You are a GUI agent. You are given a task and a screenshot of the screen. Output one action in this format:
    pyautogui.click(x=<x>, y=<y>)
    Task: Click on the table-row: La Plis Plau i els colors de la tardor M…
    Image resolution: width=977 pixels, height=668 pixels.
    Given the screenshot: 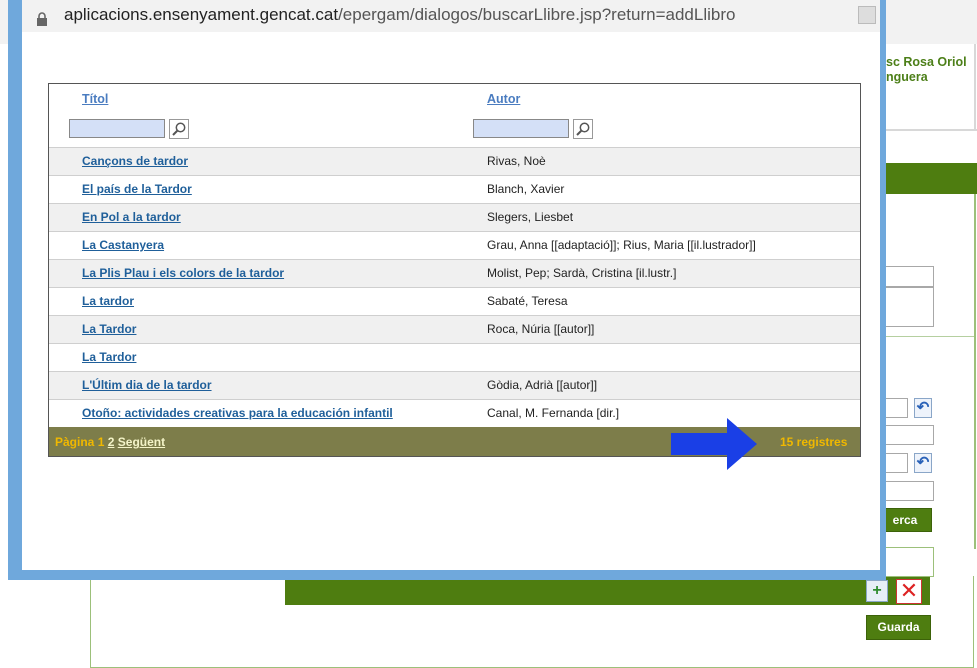 What is the action you would take?
    pyautogui.click(x=454, y=273)
    